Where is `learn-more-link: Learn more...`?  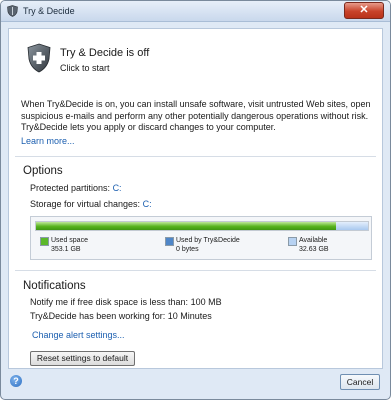
learn-more-link: Learn more... is located at coordinates (48, 141).